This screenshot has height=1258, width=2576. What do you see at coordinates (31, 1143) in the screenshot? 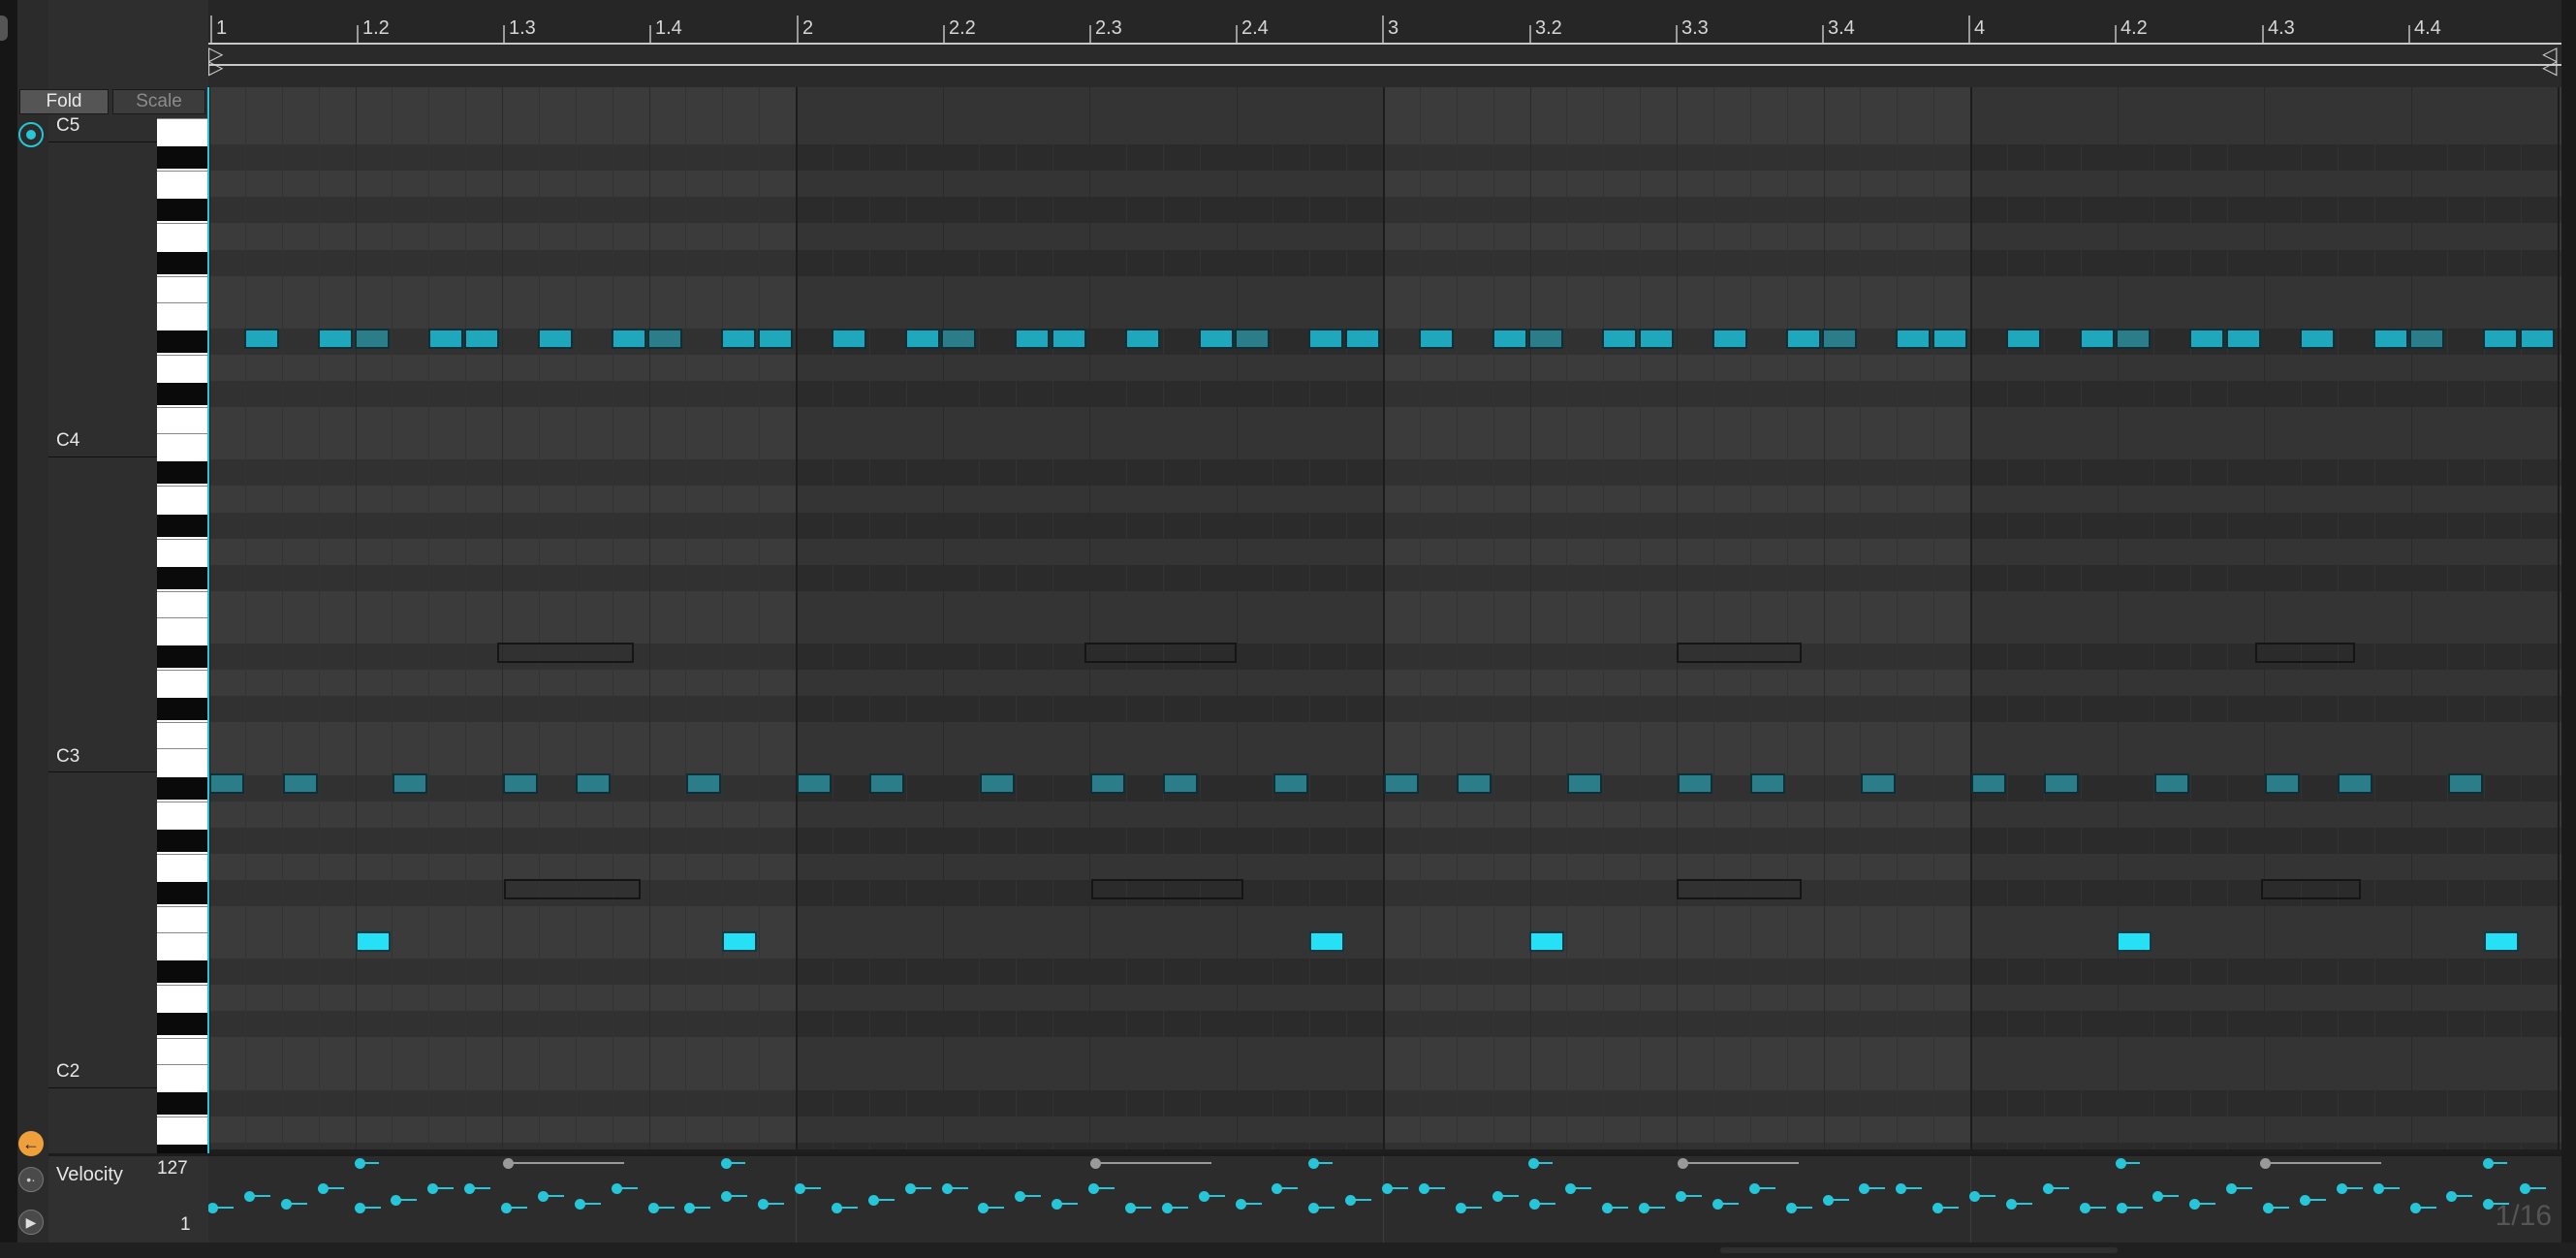
I see `arrow-left-icon: ←` at bounding box center [31, 1143].